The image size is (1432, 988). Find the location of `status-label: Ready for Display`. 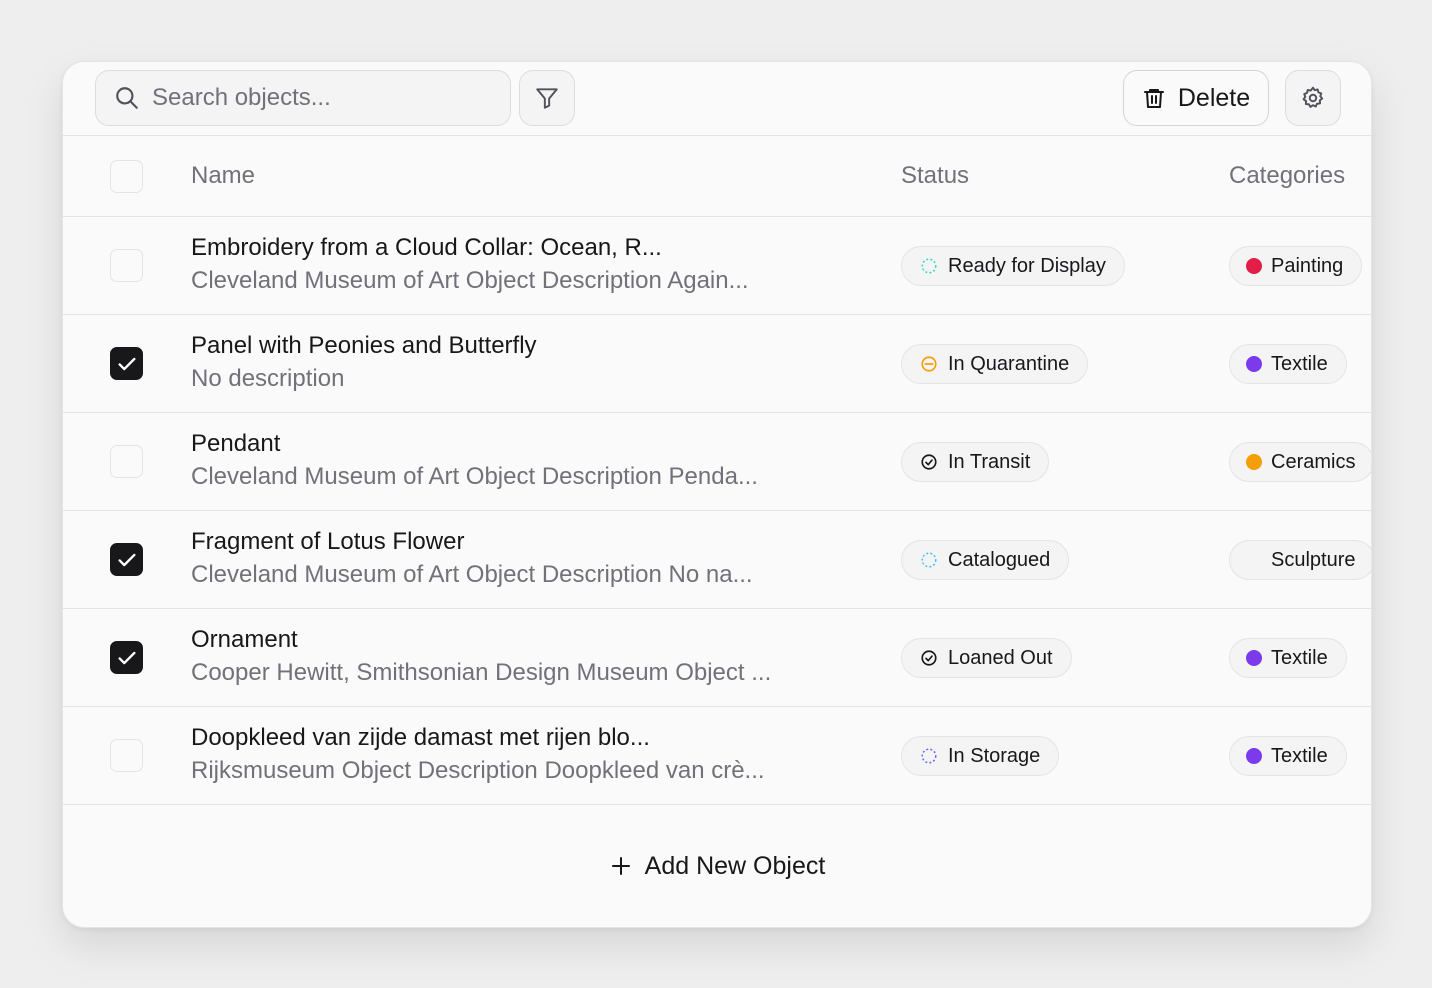

status-label: Ready for Display is located at coordinates (1027, 265).